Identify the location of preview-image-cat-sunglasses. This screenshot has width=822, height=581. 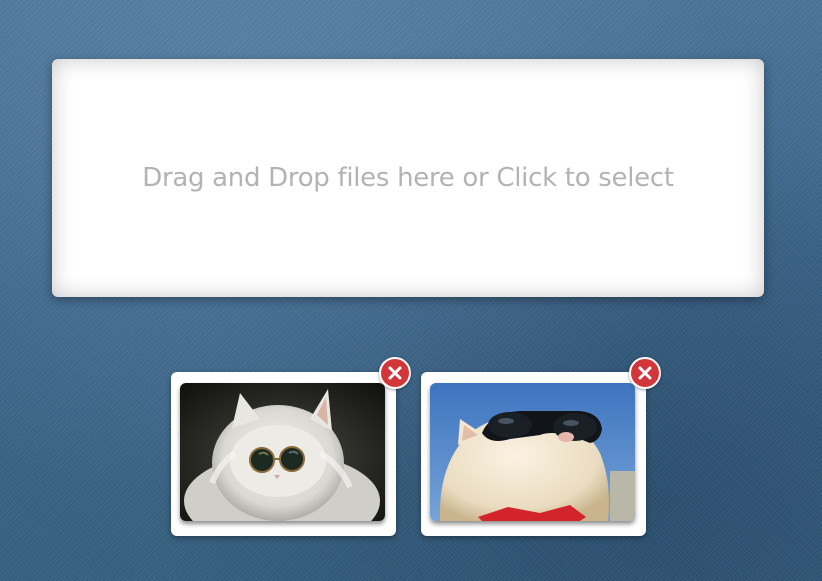
(532, 452).